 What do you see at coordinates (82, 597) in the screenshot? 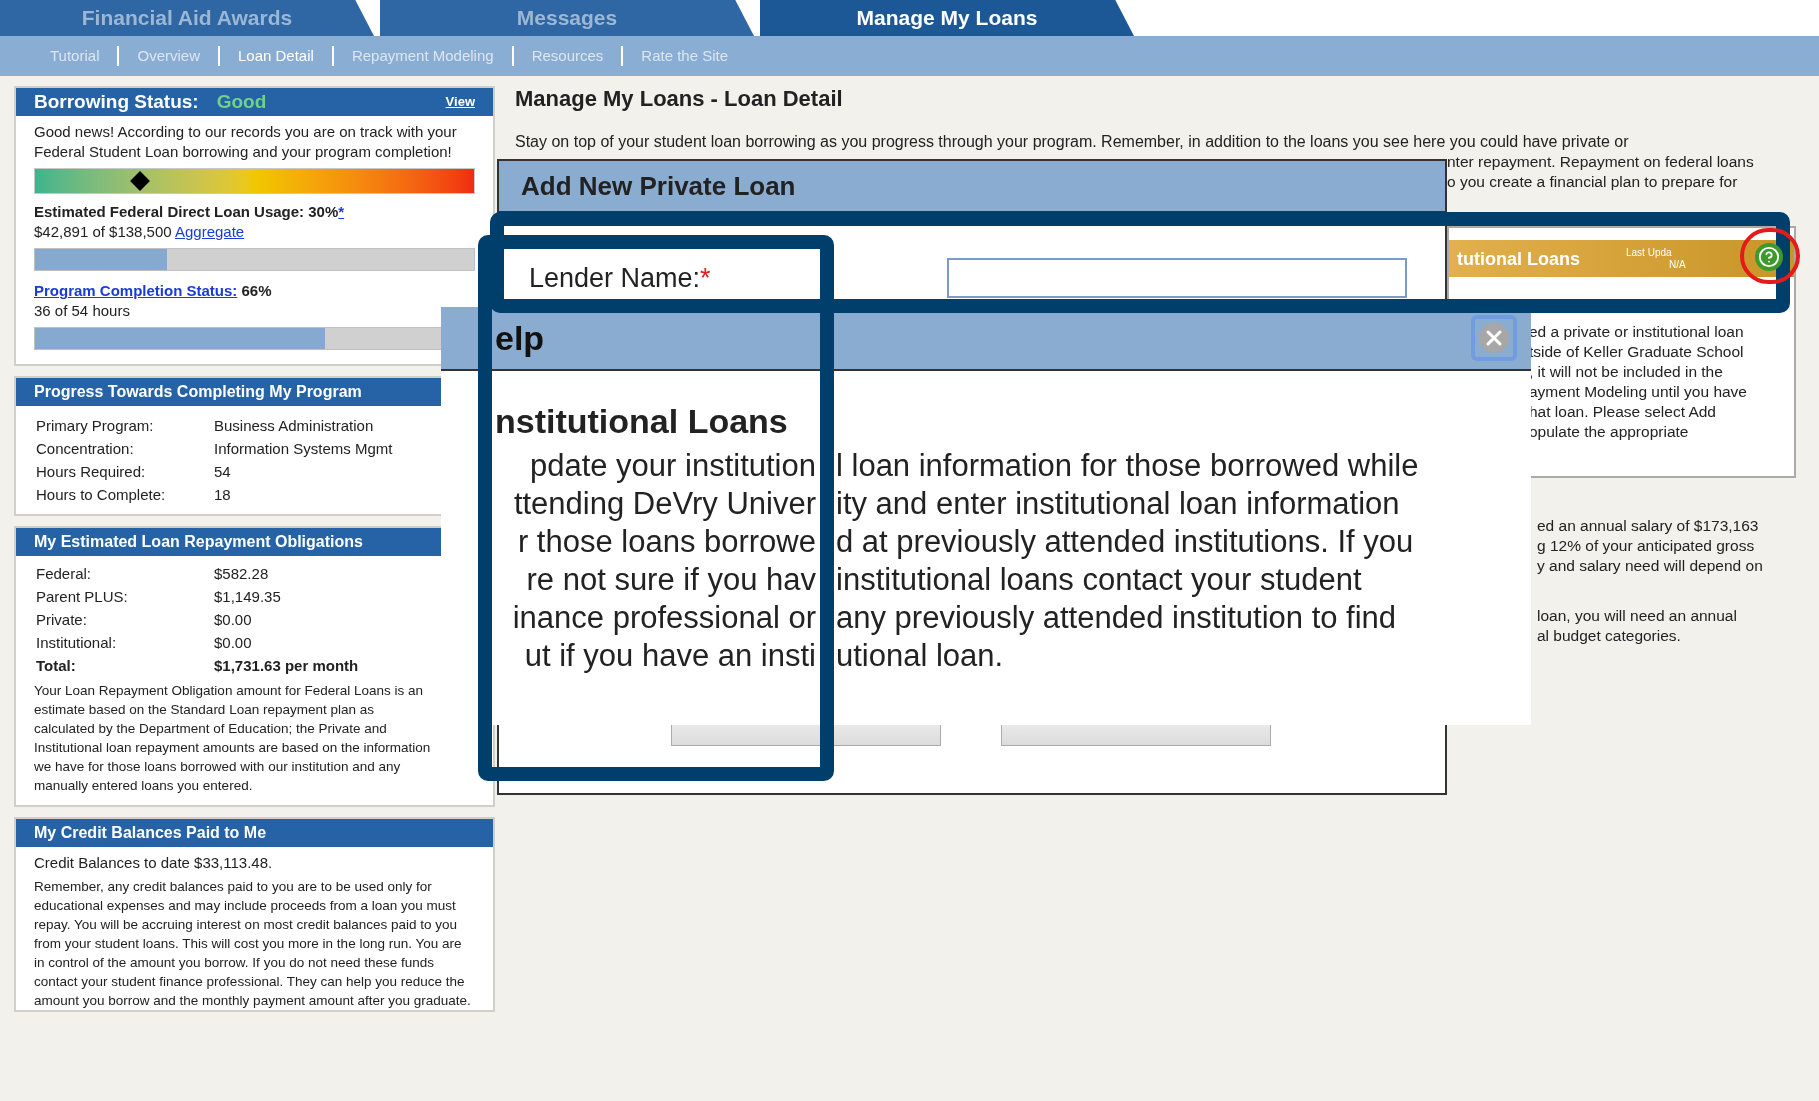
I see `row-label: Parent PLUS:` at bounding box center [82, 597].